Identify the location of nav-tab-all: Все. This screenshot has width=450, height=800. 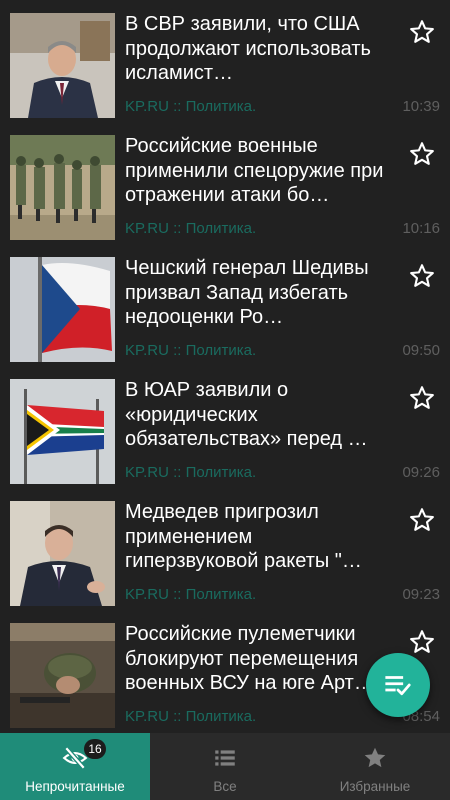
(225, 766).